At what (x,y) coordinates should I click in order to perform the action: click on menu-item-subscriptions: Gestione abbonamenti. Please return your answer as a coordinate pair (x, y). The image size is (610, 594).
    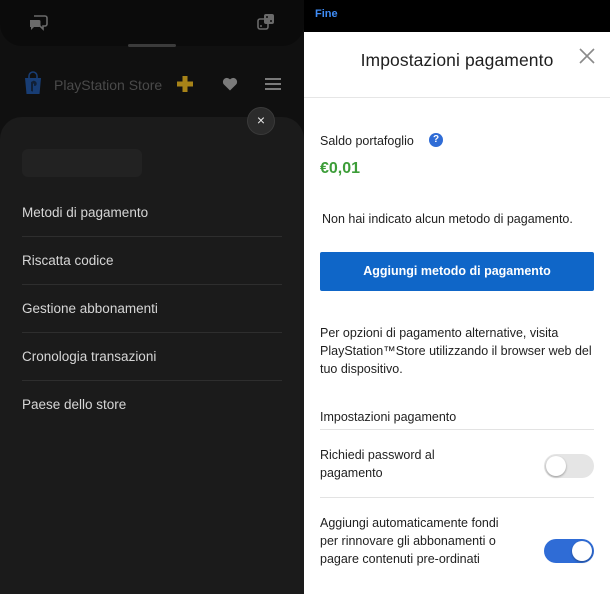
    Looking at the image, I should click on (152, 309).